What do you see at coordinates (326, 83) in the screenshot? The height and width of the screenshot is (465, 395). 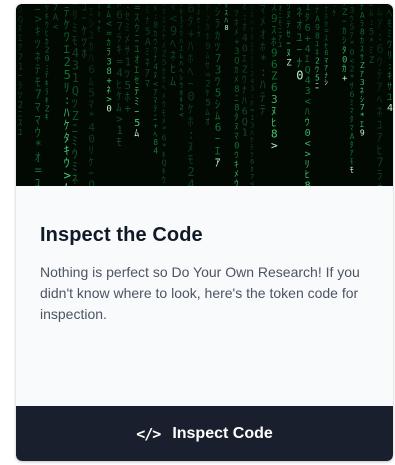 I see `svg-text: ｼ` at bounding box center [326, 83].